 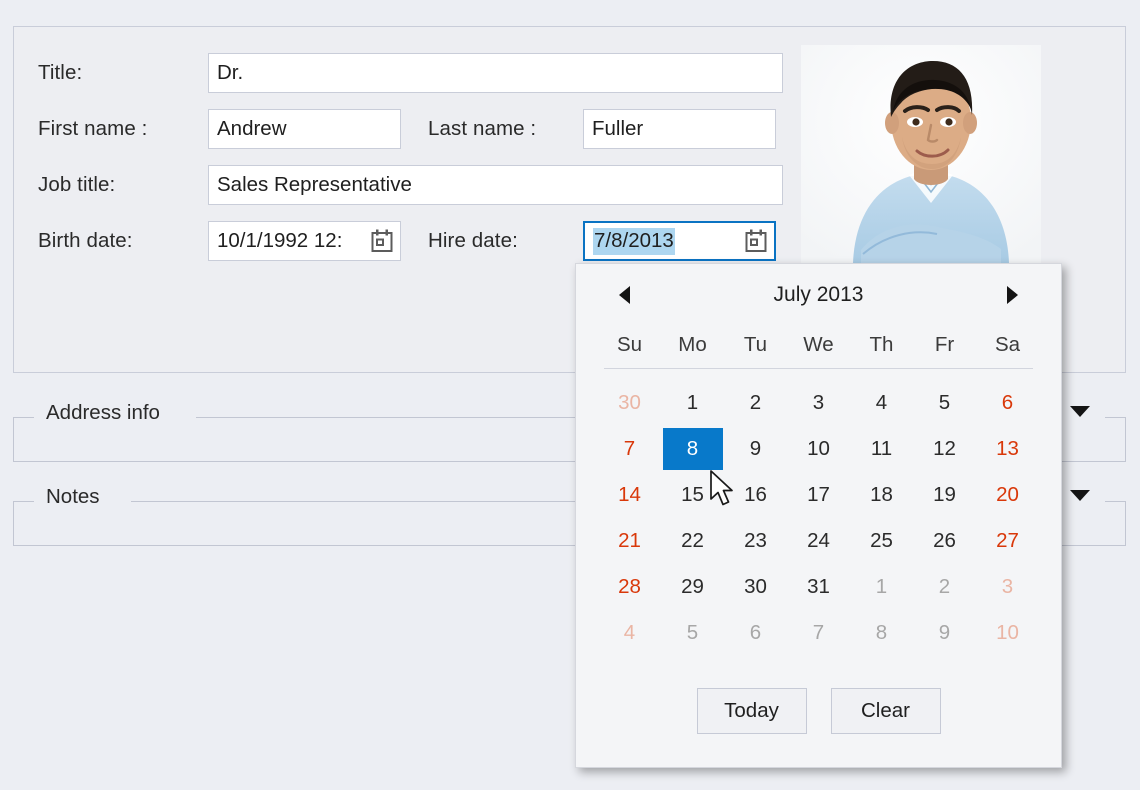 What do you see at coordinates (230, 72) in the screenshot?
I see `title-input-value: Dr.` at bounding box center [230, 72].